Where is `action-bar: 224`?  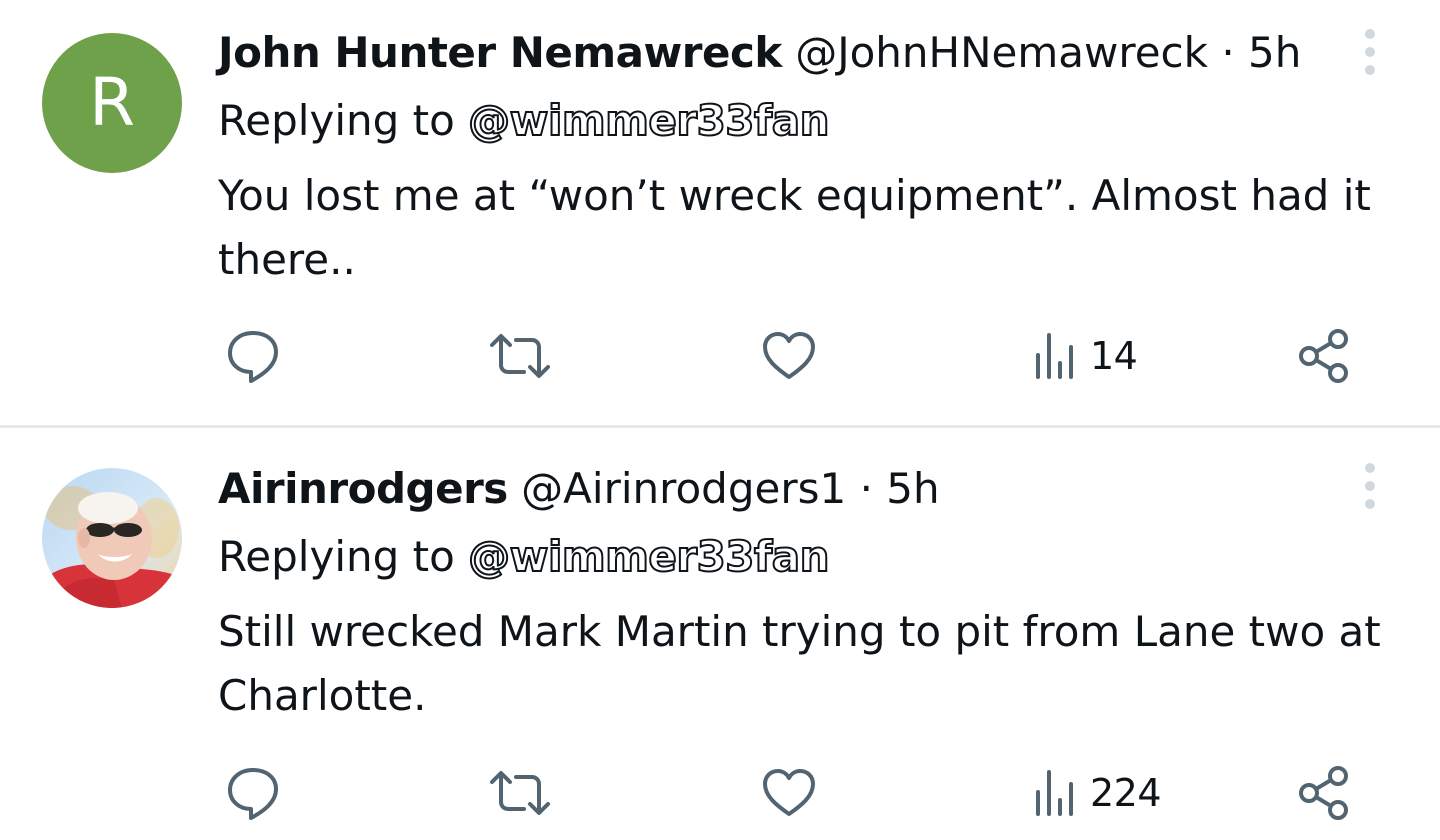
action-bar: 224 is located at coordinates (720, 793).